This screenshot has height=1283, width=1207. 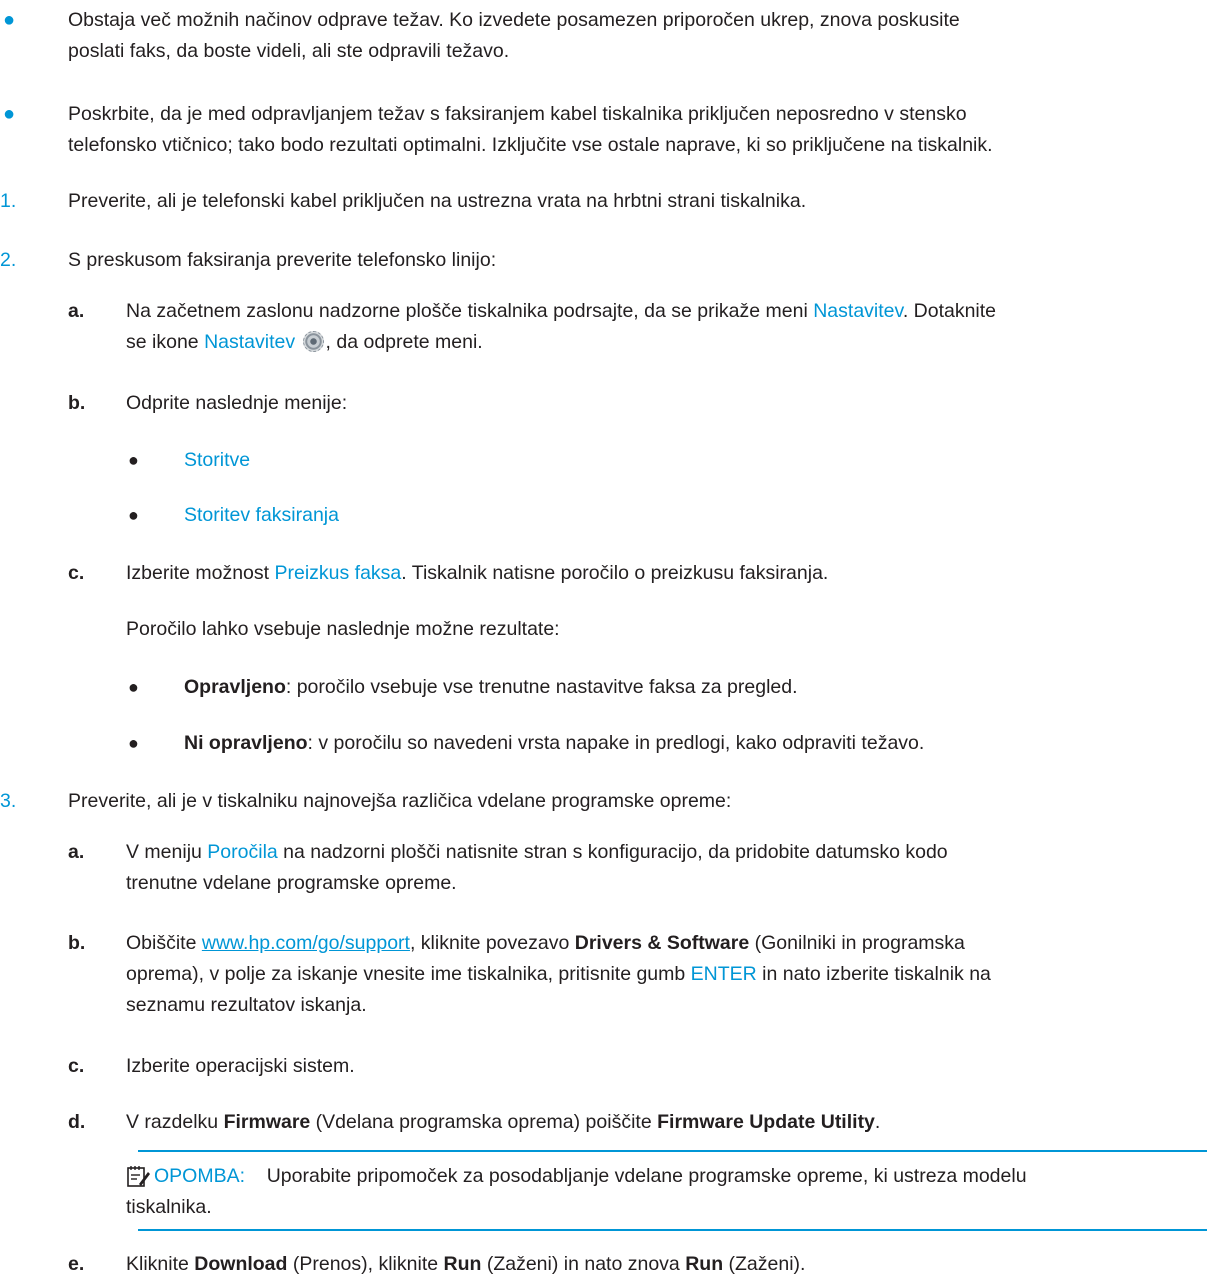 What do you see at coordinates (76, 1264) in the screenshot?
I see `substep-letter: e.` at bounding box center [76, 1264].